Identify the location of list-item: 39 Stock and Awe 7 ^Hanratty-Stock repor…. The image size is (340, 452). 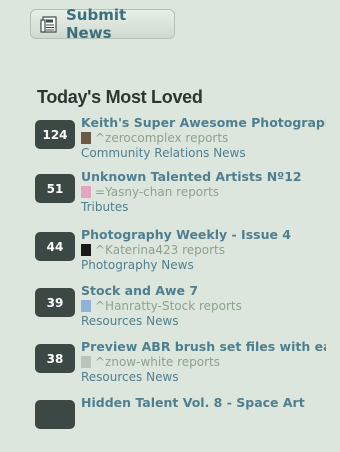
(170, 310).